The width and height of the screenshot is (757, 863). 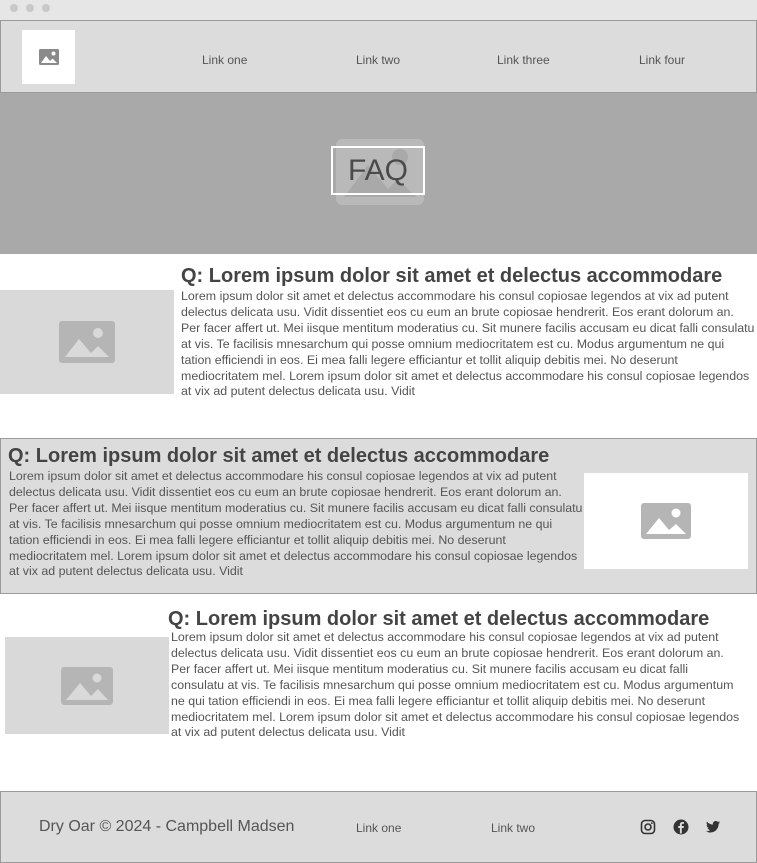 I want to click on window-maximize-dot, so click(x=46, y=8).